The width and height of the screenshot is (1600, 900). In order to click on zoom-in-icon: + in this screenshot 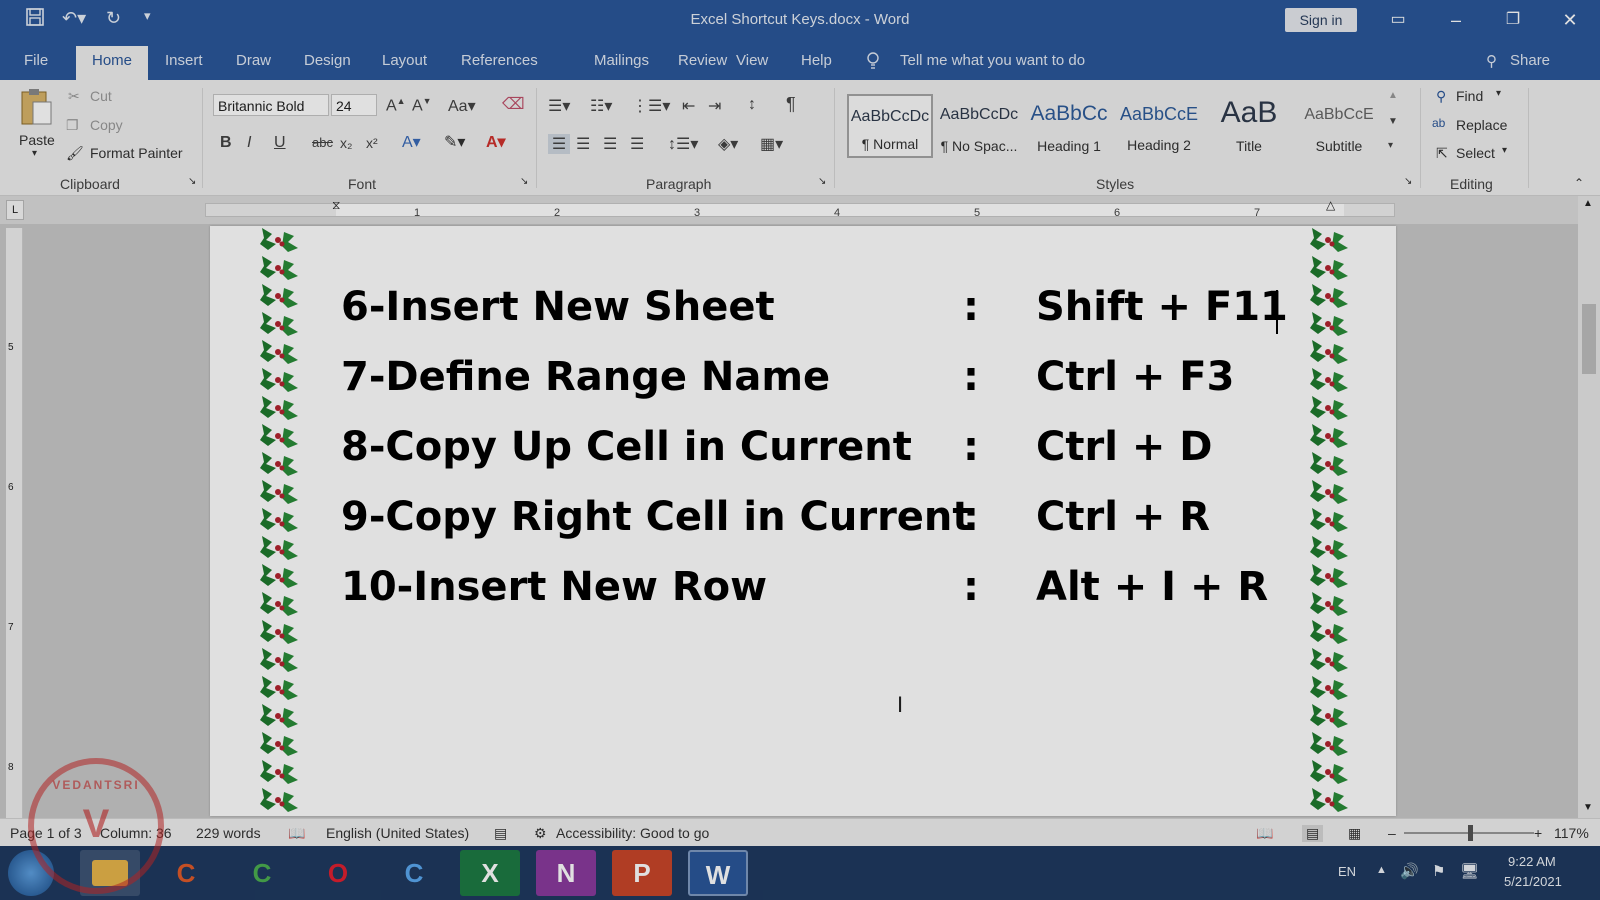, I will do `click(1538, 833)`.